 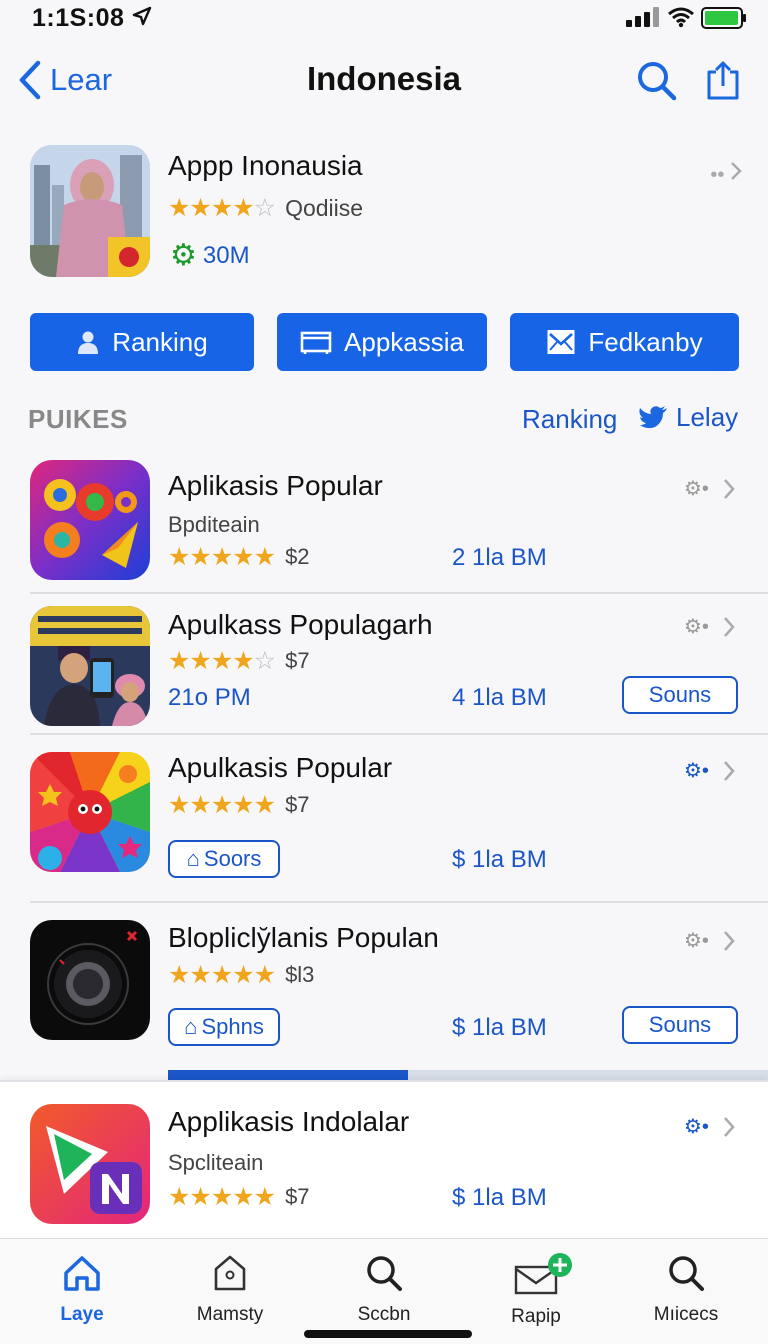 I want to click on app-icon-game, so click(x=90, y=812).